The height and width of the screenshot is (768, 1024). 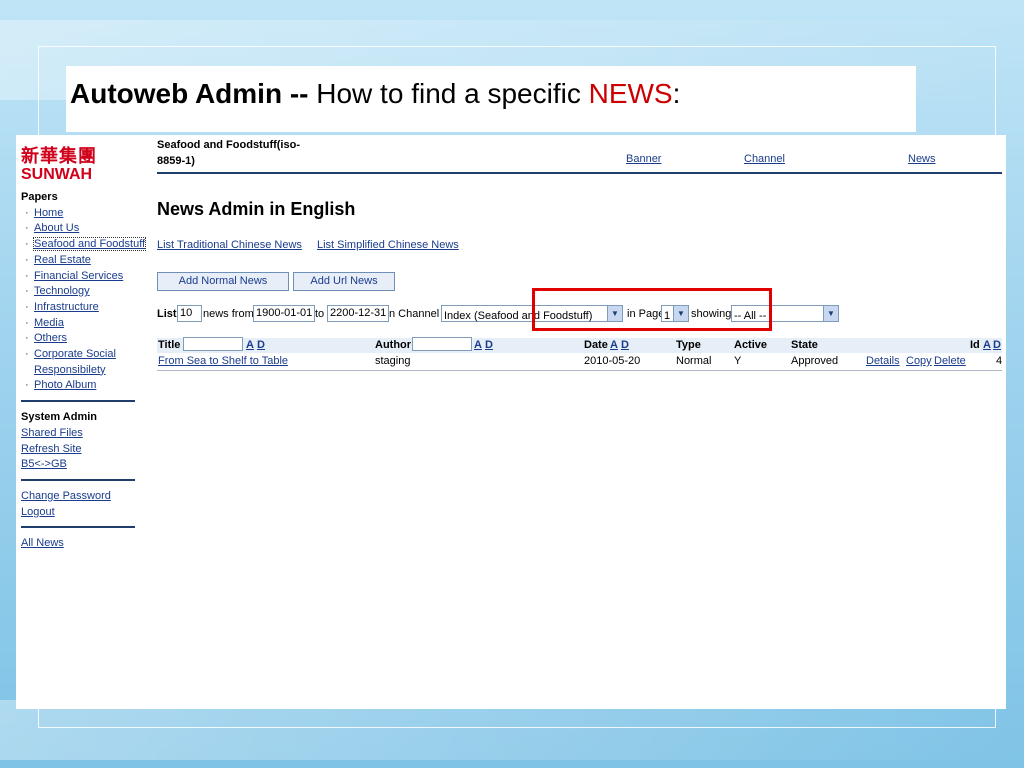 I want to click on site-name-line: Seafood and Foodstuff(iso-, so click(x=228, y=145).